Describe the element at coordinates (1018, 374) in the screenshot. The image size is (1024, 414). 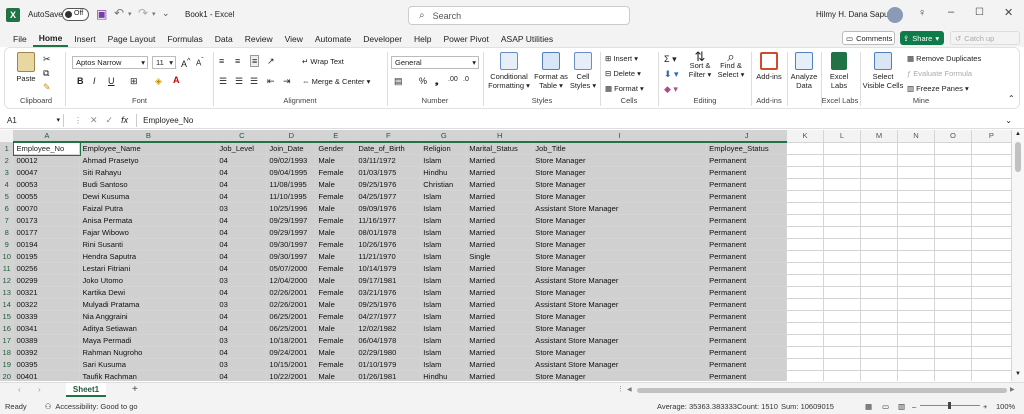
I see `scroll-down-icon: ▼` at that location.